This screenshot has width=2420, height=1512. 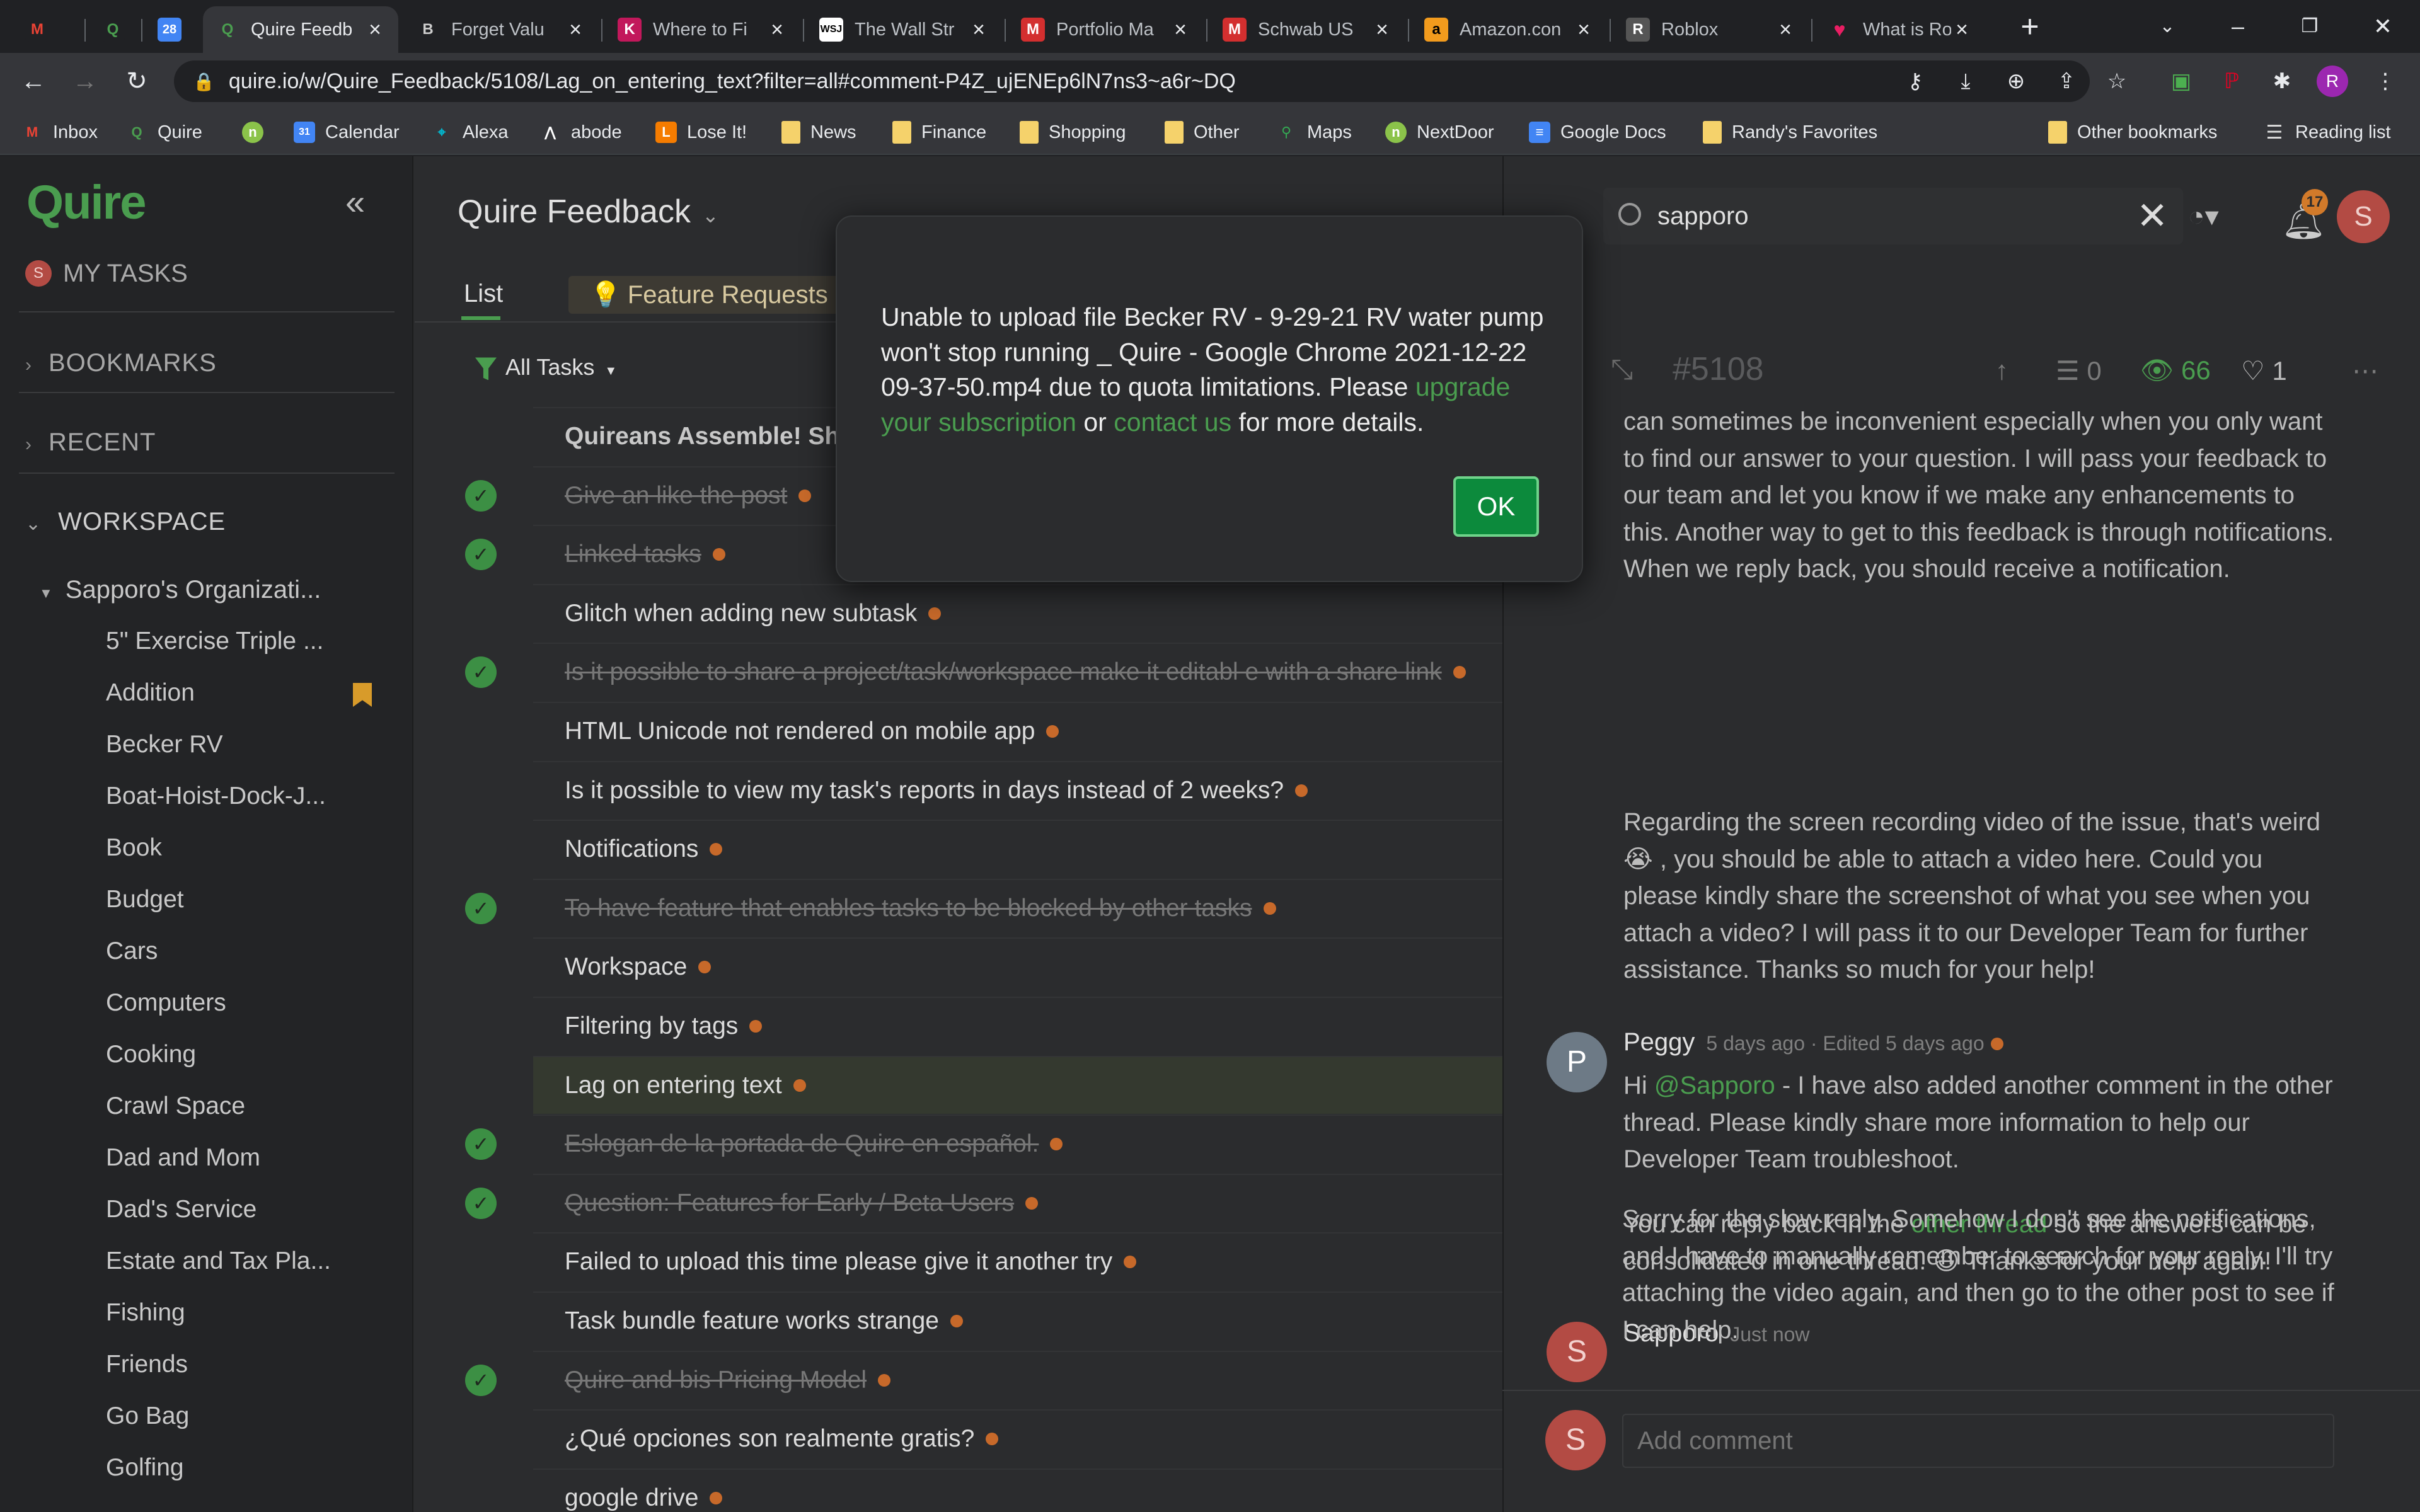 I want to click on subtasks-icon: ☰ 0, so click(x=2079, y=370).